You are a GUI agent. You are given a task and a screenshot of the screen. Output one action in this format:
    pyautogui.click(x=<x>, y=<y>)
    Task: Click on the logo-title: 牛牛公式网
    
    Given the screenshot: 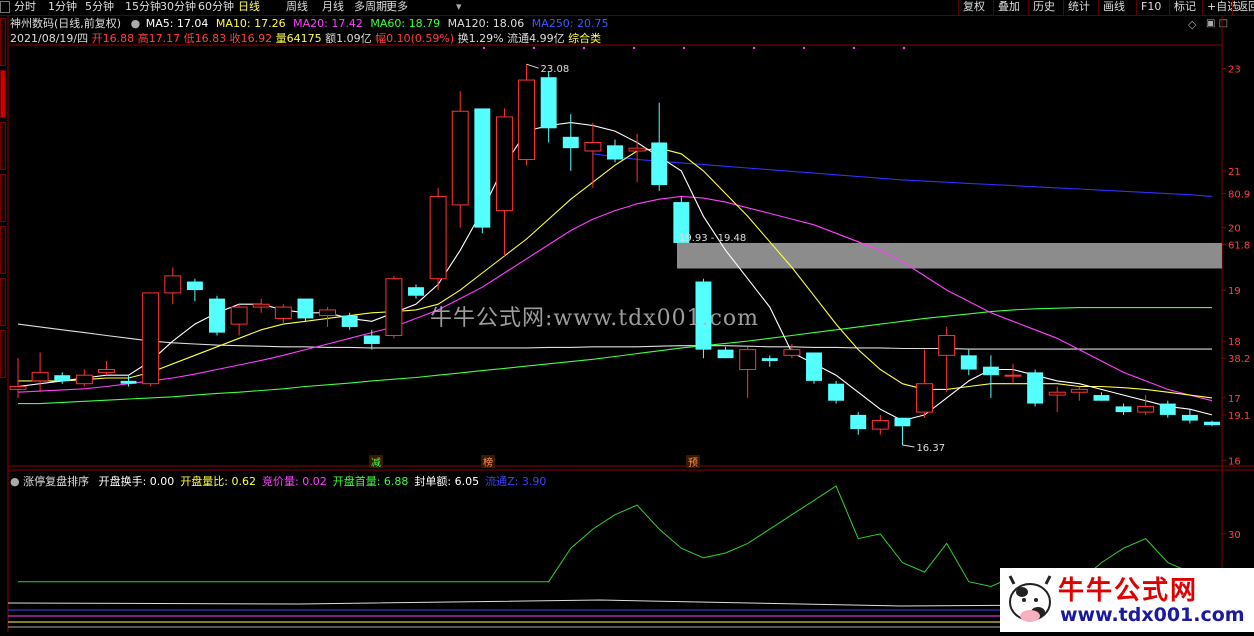 What is the action you would take?
    pyautogui.click(x=1128, y=591)
    